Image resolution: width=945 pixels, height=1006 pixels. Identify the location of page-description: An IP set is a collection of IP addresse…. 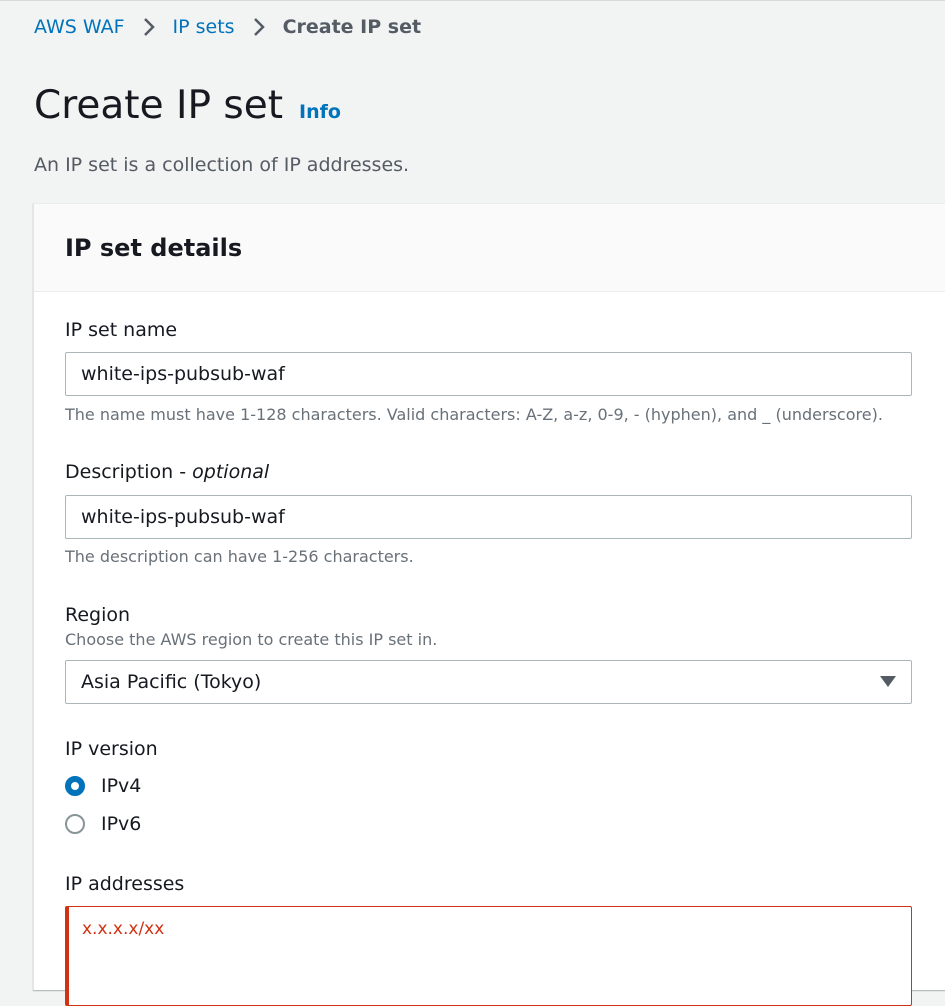
(222, 165).